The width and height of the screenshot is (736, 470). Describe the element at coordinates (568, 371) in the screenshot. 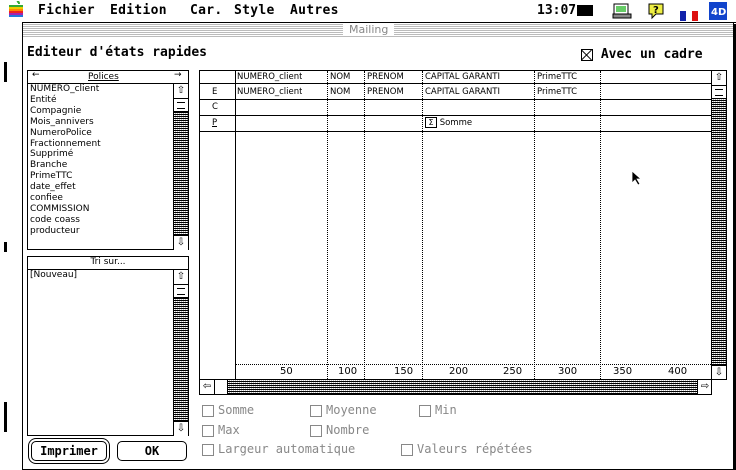

I see `ruler-tick: 300` at that location.